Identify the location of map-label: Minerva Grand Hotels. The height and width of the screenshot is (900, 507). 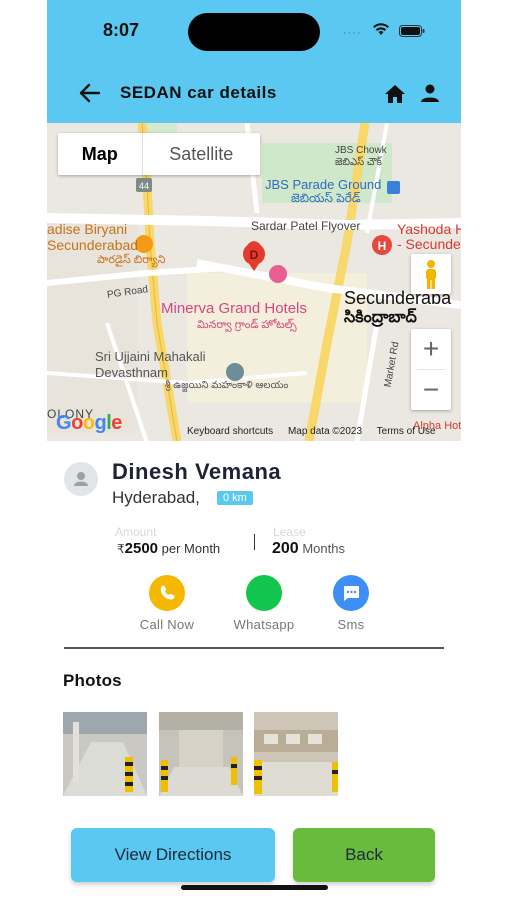
(234, 308).